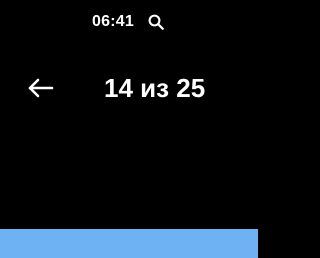 The width and height of the screenshot is (320, 258). Describe the element at coordinates (156, 22) in the screenshot. I see `search-icon` at that location.